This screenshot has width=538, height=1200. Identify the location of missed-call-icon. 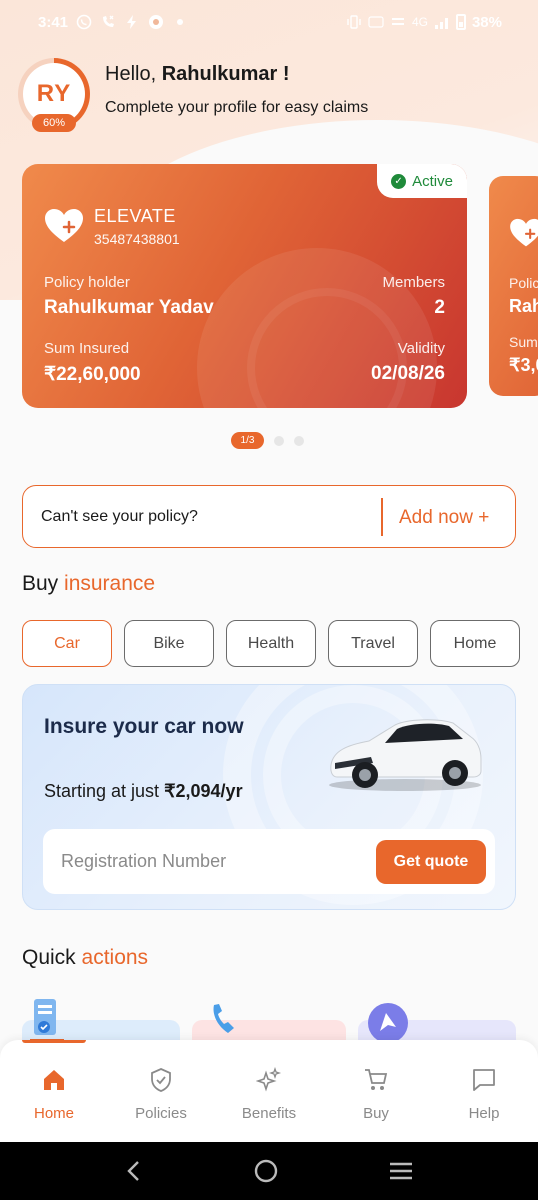
(108, 22).